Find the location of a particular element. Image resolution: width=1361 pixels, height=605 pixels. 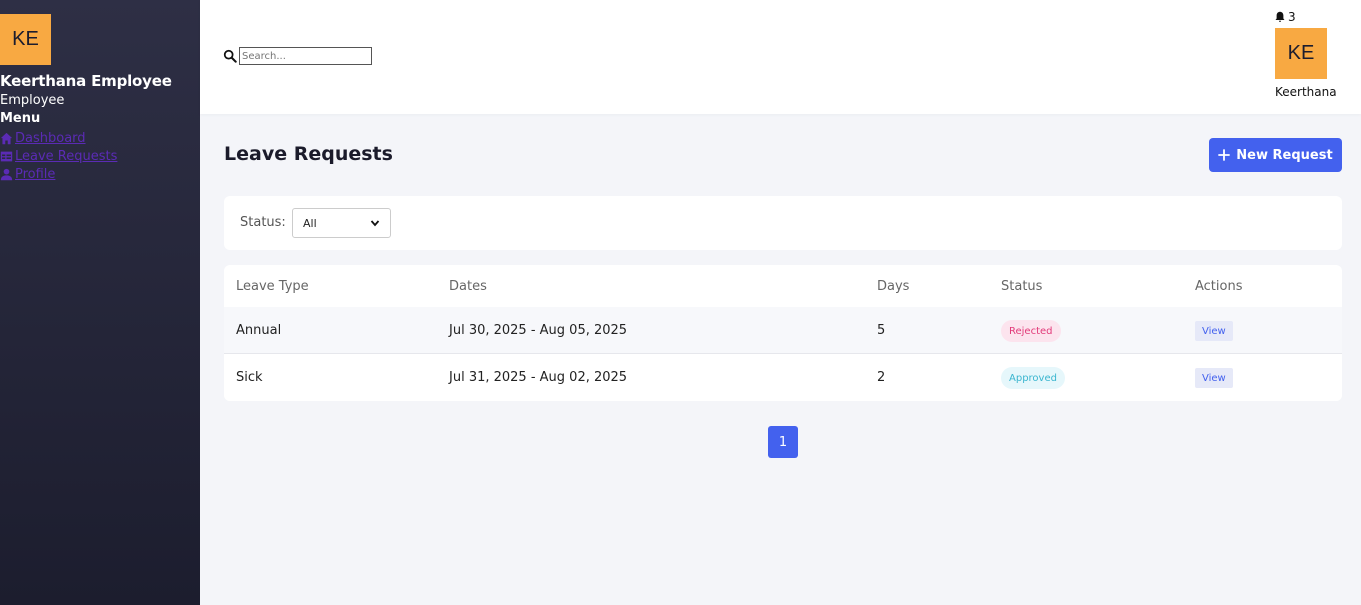

search-bar is located at coordinates (297, 56).